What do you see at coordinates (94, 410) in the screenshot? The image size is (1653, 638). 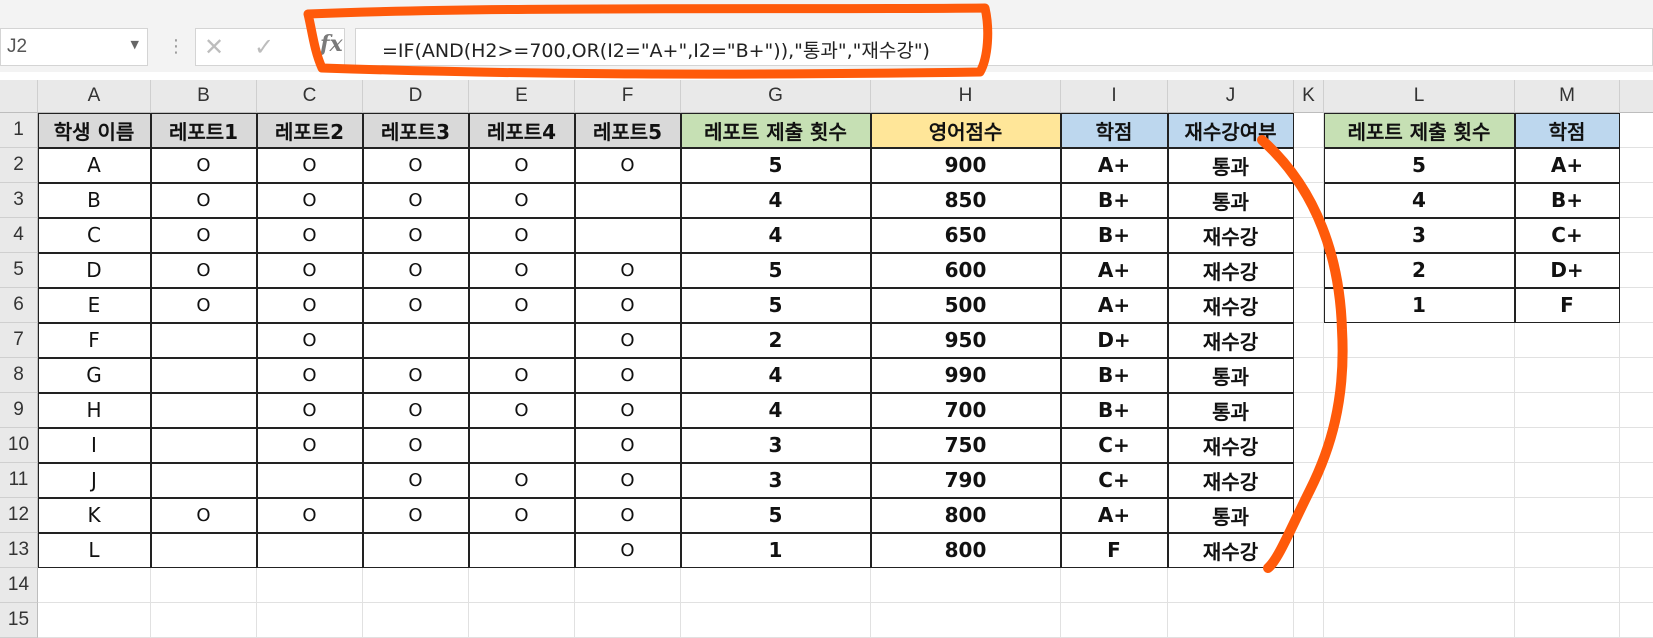 I see `table-cell: H` at bounding box center [94, 410].